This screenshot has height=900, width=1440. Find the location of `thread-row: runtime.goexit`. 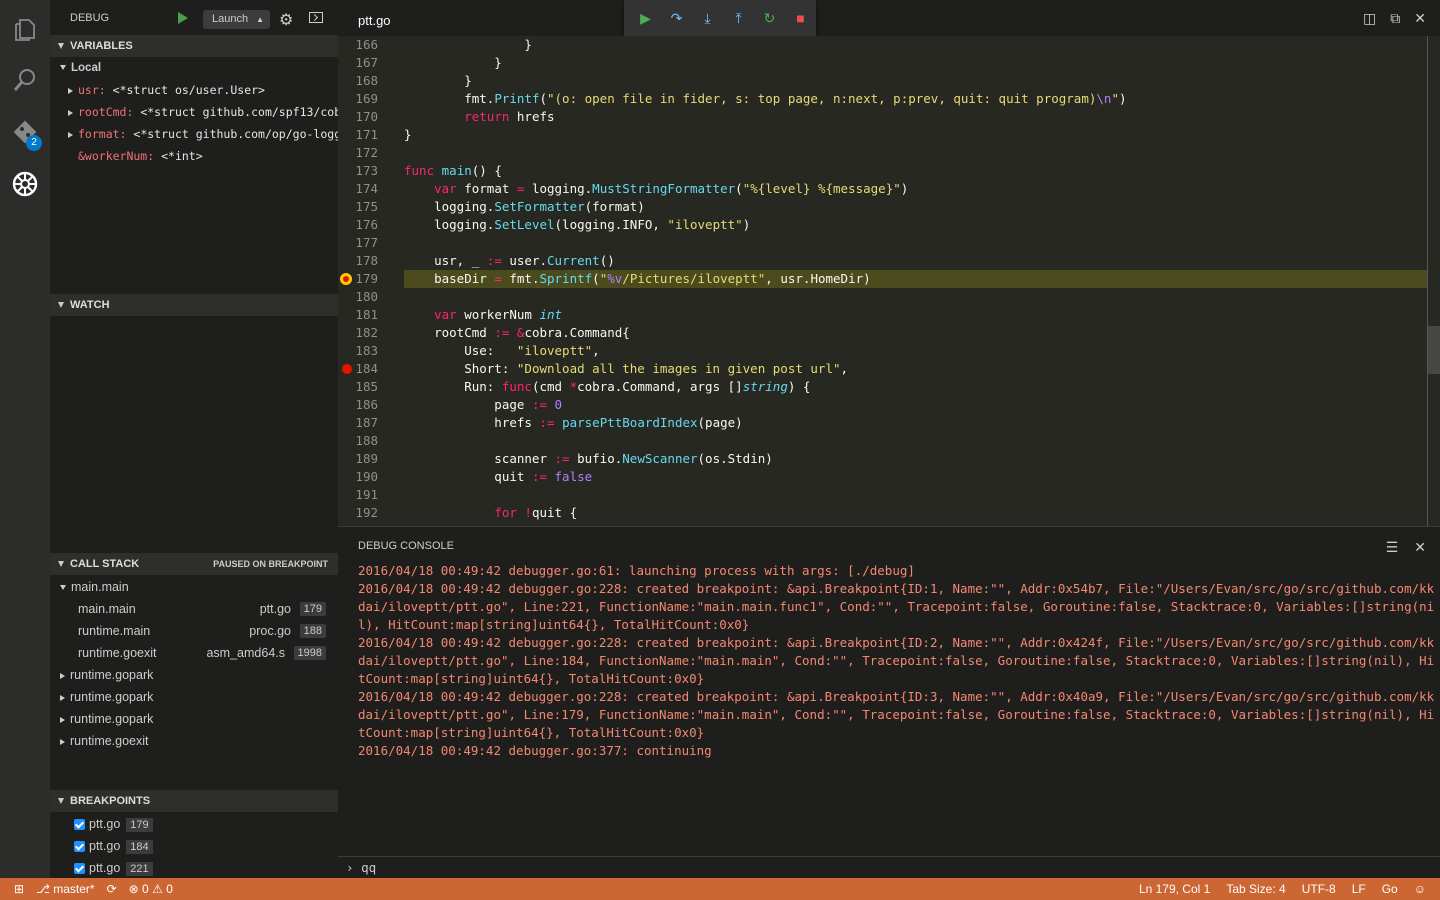

thread-row: runtime.goexit is located at coordinates (194, 741).